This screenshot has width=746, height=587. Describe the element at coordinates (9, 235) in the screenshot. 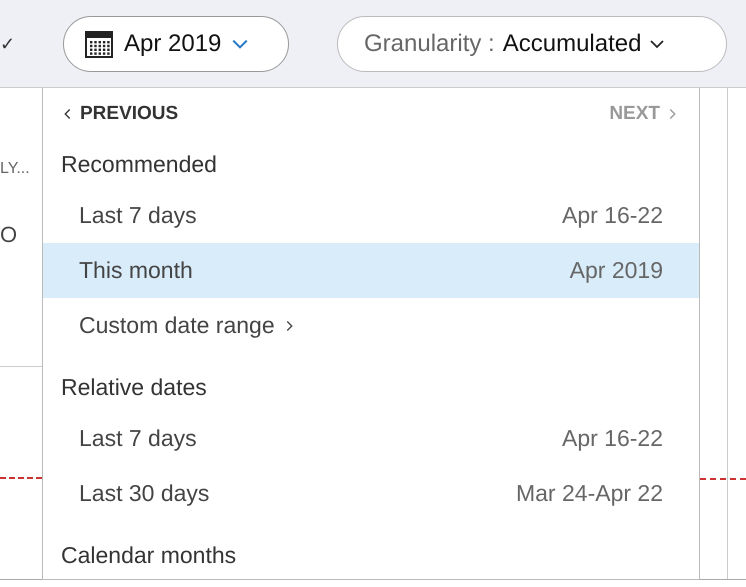

I see `cell-text: O` at that location.